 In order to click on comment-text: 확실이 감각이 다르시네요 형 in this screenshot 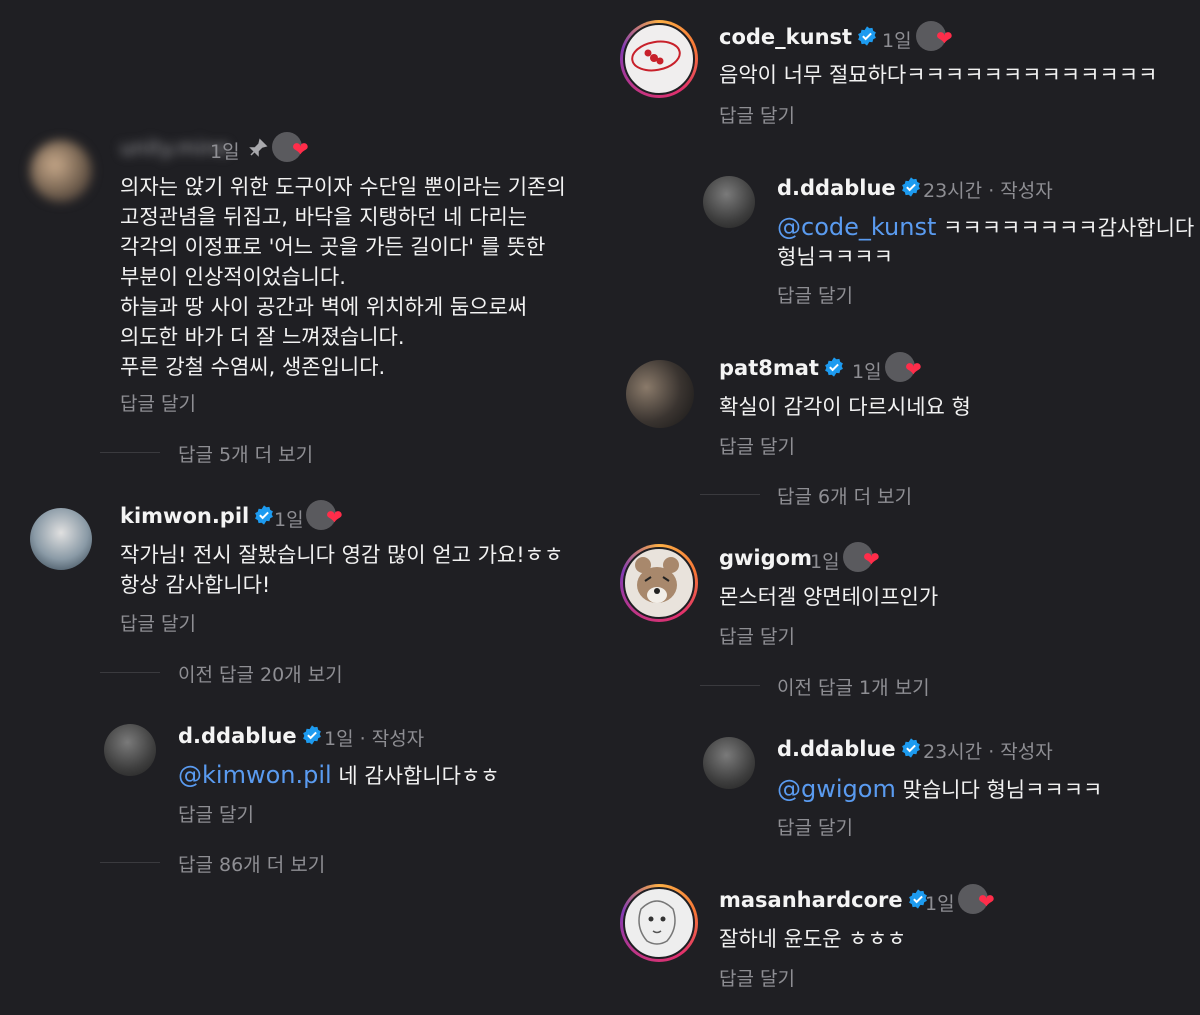, I will do `click(845, 407)`.